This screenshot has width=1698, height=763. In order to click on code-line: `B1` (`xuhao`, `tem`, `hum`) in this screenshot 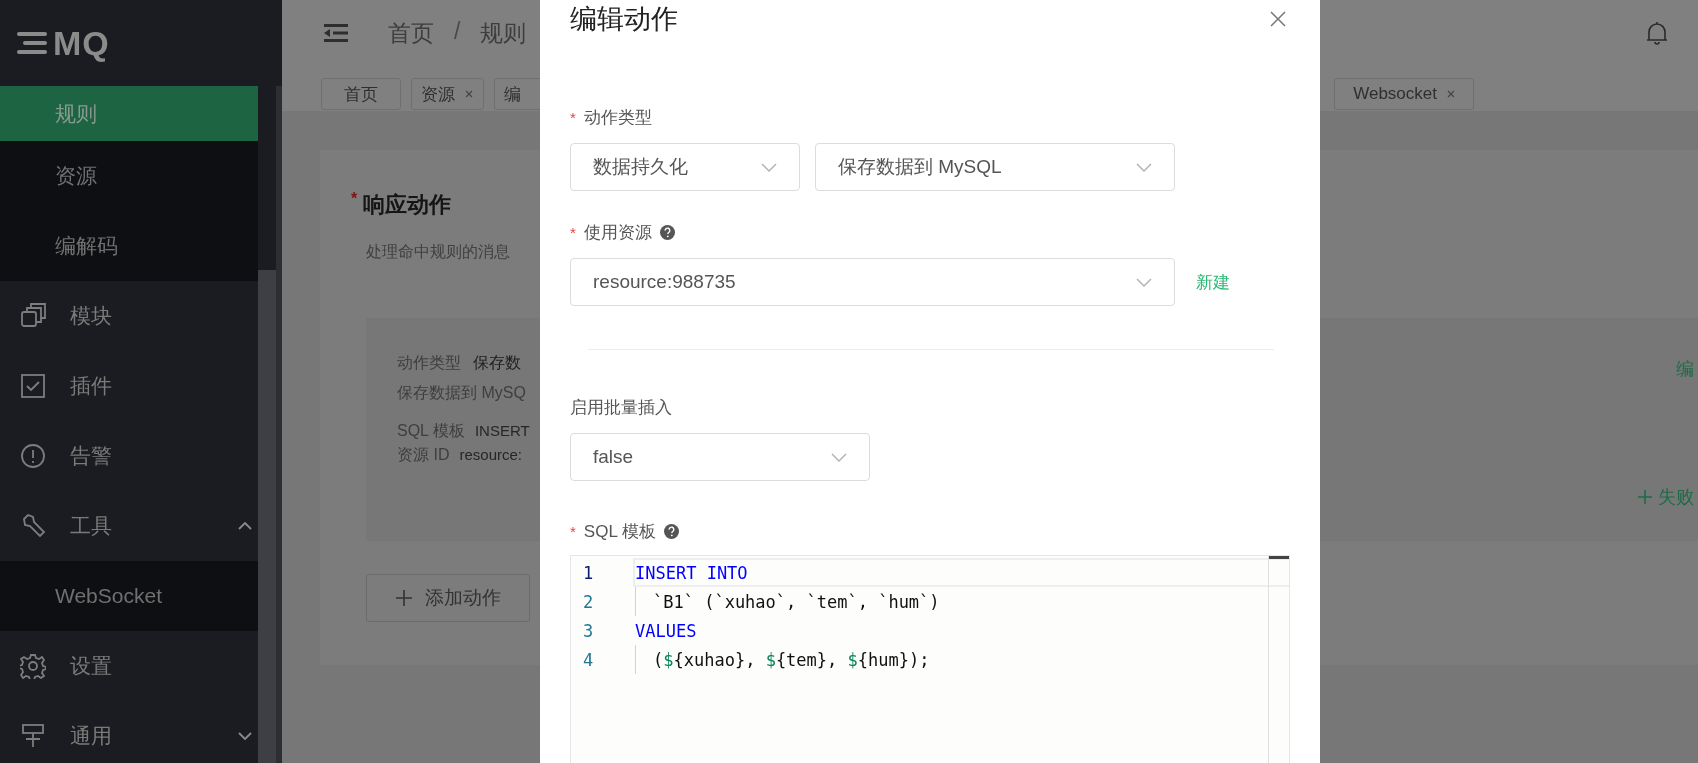, I will do `click(796, 601)`.